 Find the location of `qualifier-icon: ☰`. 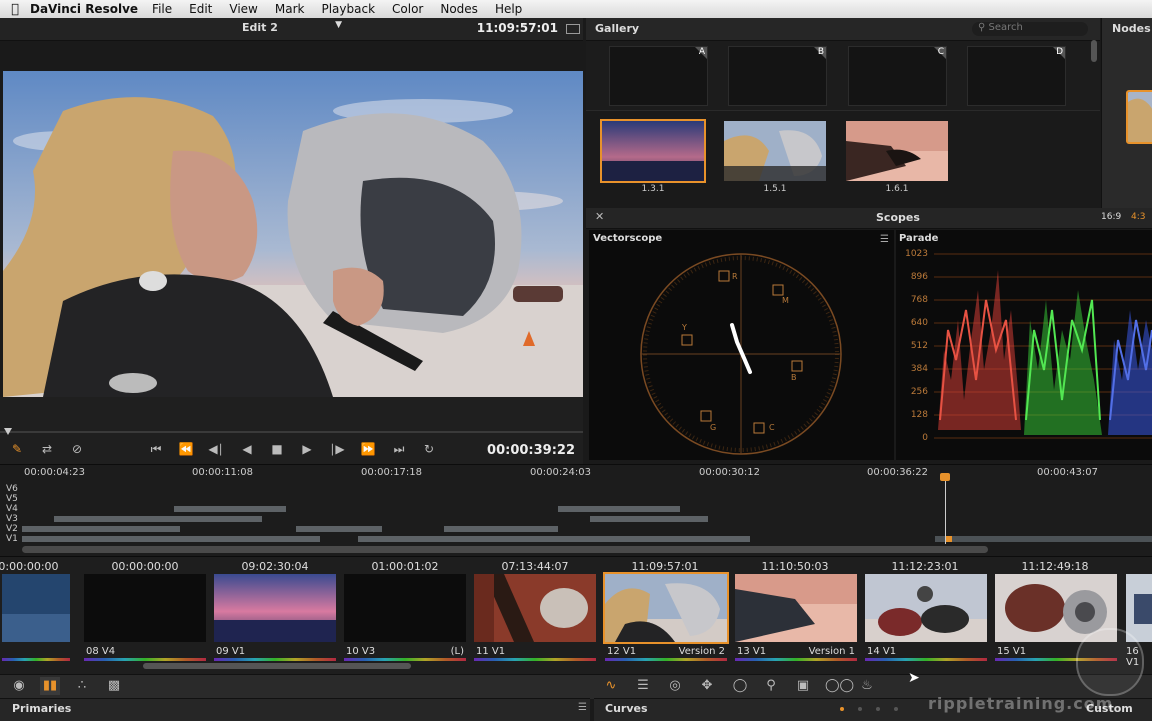

qualifier-icon: ☰ is located at coordinates (643, 686).